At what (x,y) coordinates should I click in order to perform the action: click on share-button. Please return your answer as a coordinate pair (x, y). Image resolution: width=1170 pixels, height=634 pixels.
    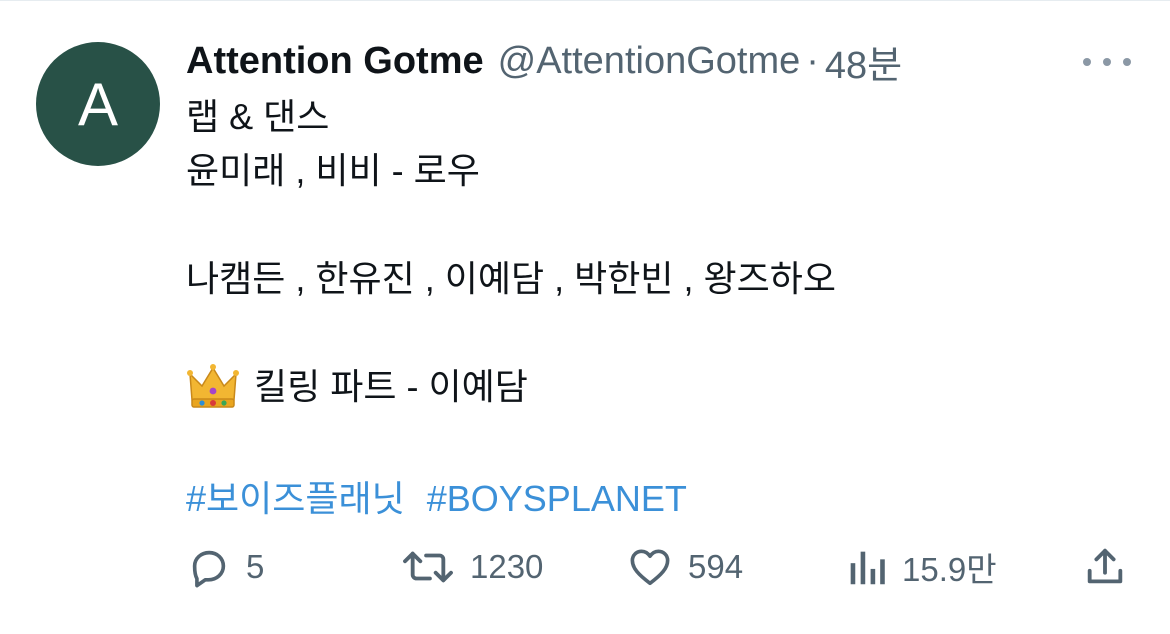
    Looking at the image, I should click on (1105, 567).